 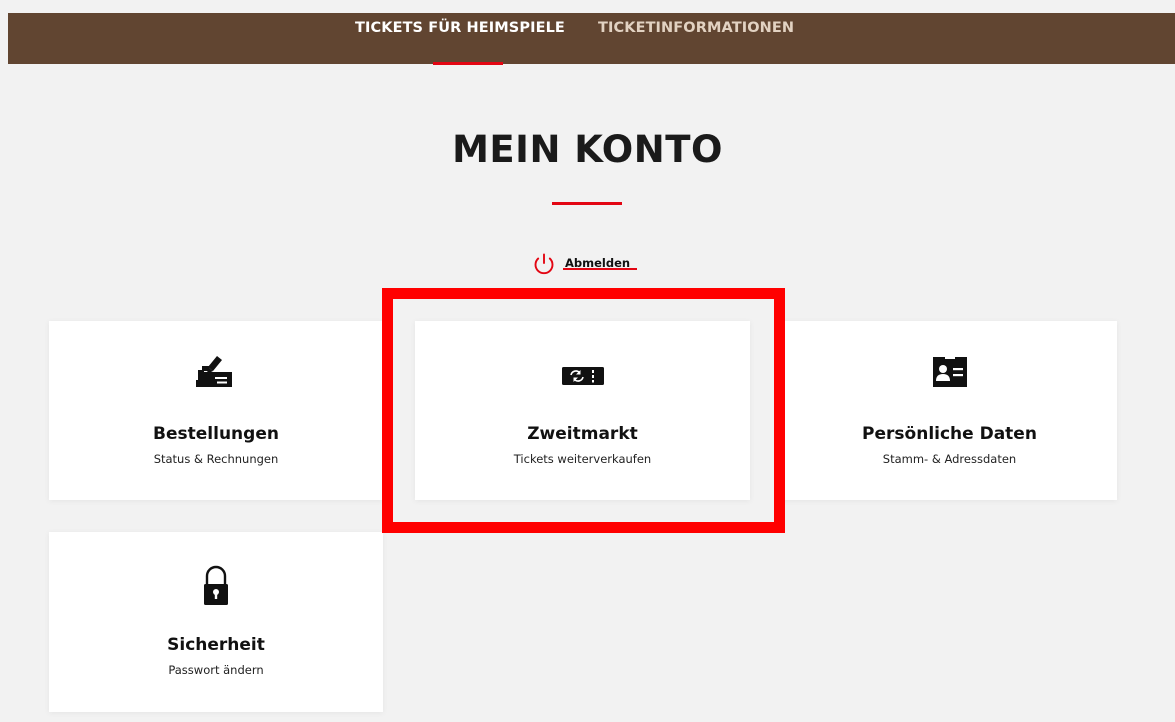 What do you see at coordinates (216, 670) in the screenshot?
I see `card-subtitle: Passwort ändern` at bounding box center [216, 670].